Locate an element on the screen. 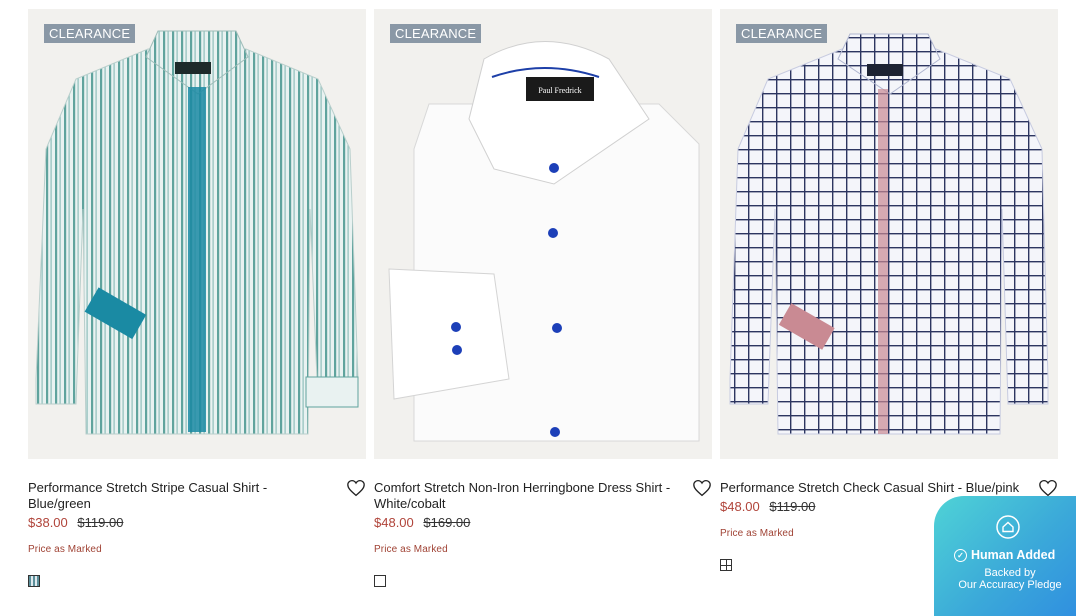 The image size is (1076, 616). solid-white-swatch-icon is located at coordinates (380, 581).